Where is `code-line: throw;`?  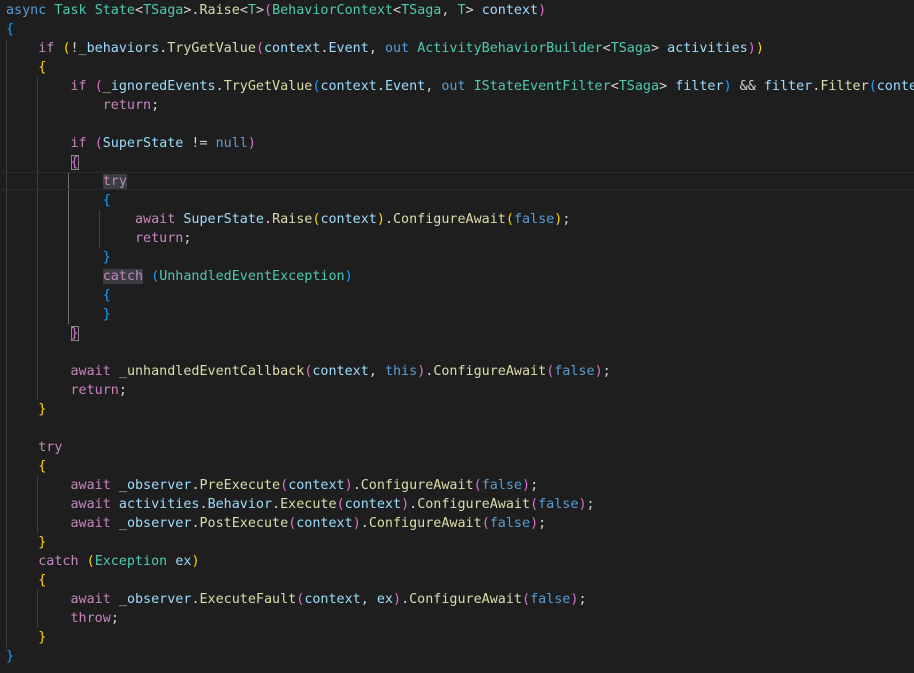
code-line: throw; is located at coordinates (460, 618).